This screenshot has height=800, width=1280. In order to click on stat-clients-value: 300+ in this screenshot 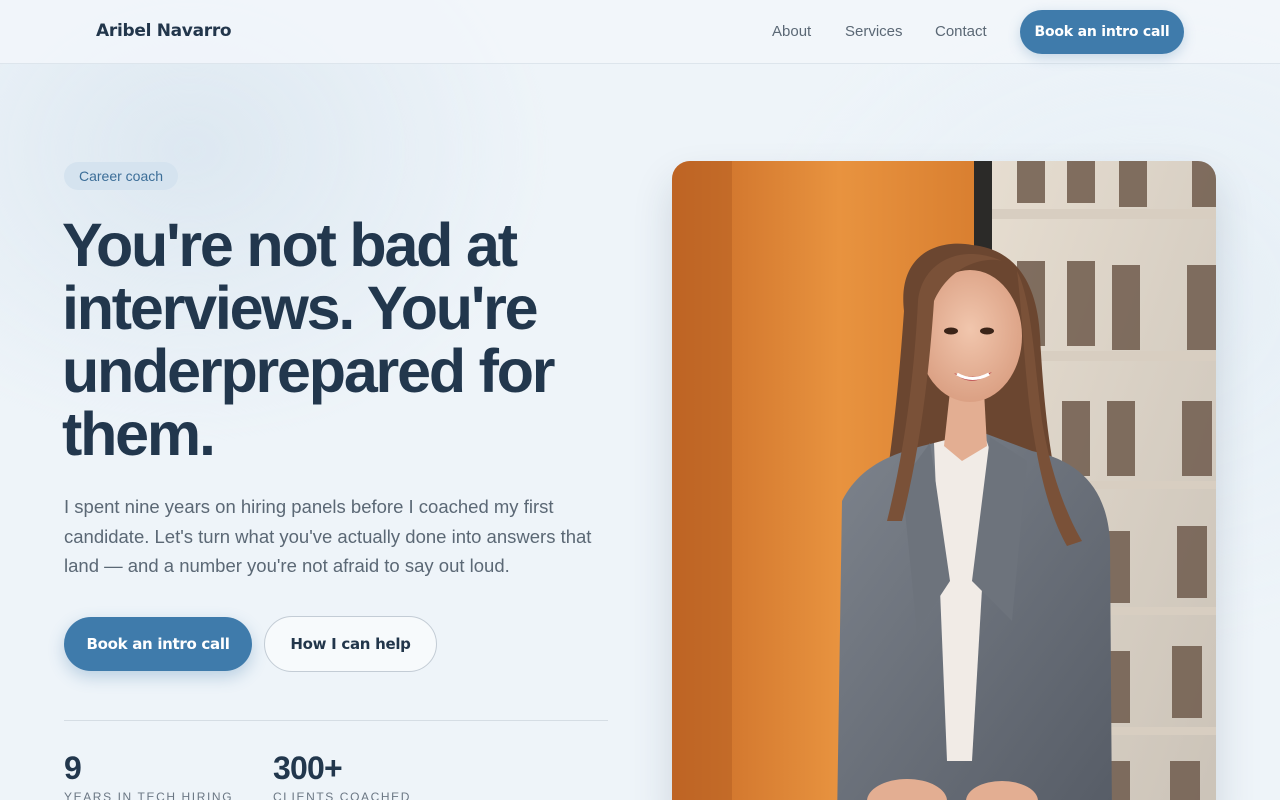, I will do `click(308, 768)`.